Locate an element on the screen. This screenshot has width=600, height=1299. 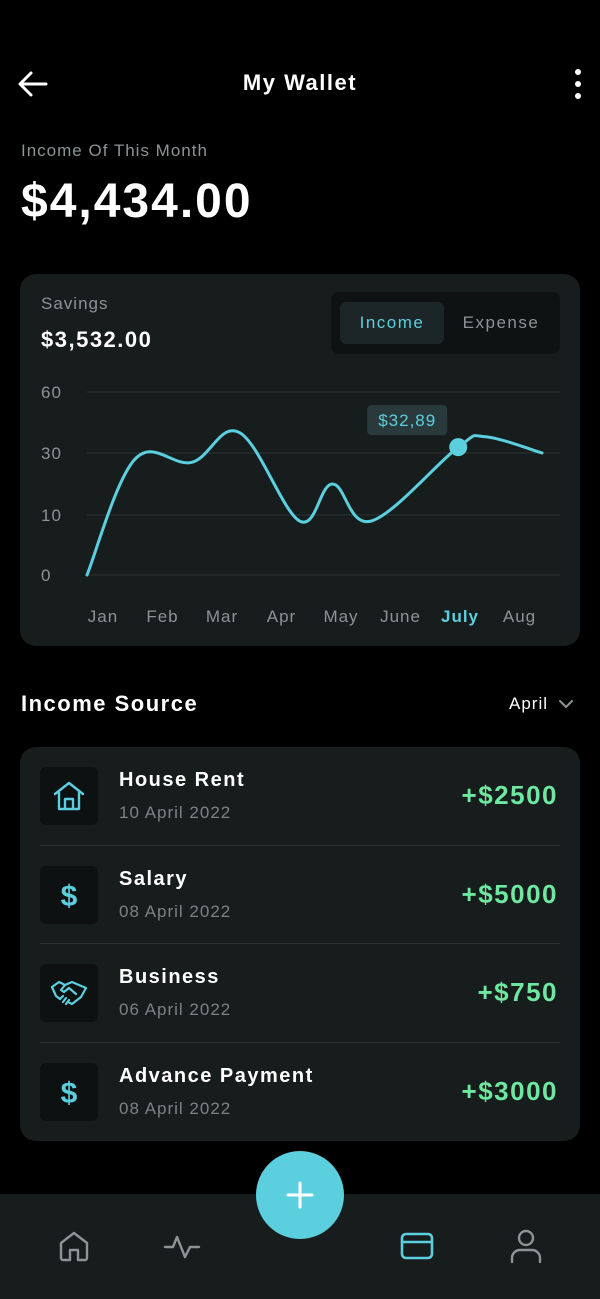
savings-label: Savings is located at coordinates (75, 303).